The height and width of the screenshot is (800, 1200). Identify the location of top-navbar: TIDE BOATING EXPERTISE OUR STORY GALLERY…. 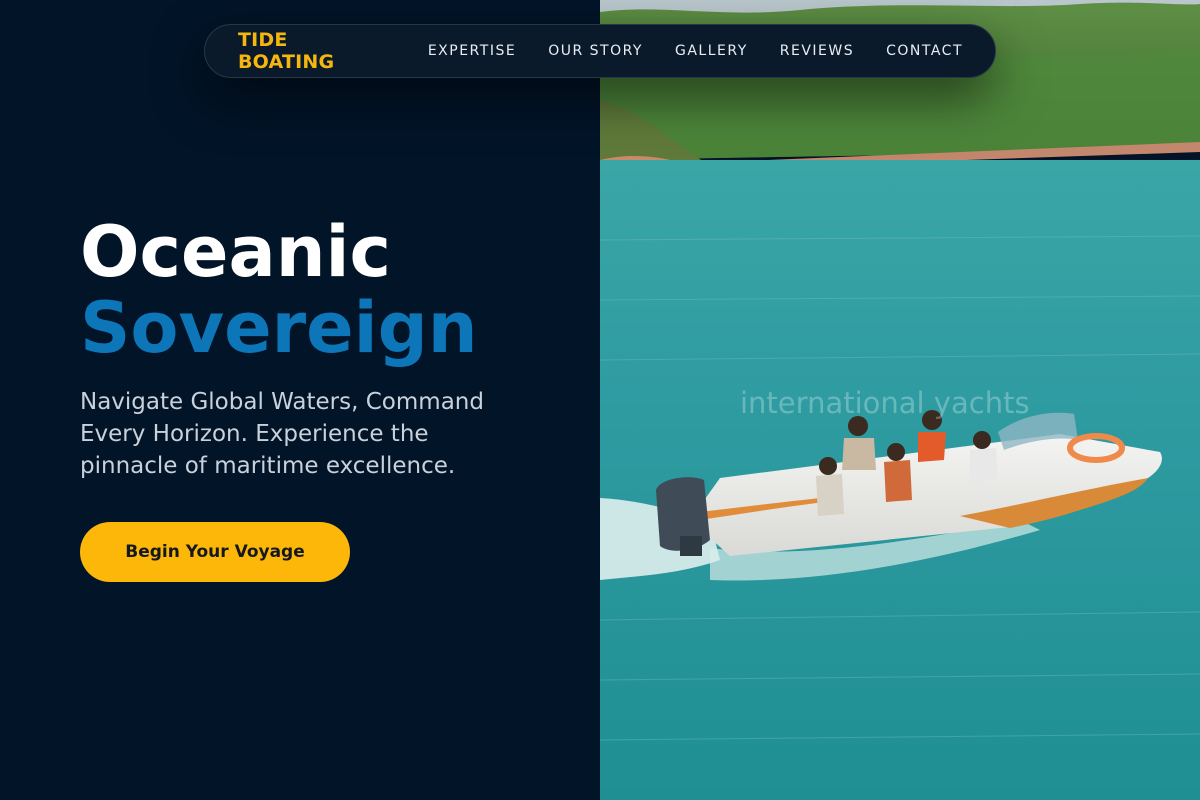
(600, 51).